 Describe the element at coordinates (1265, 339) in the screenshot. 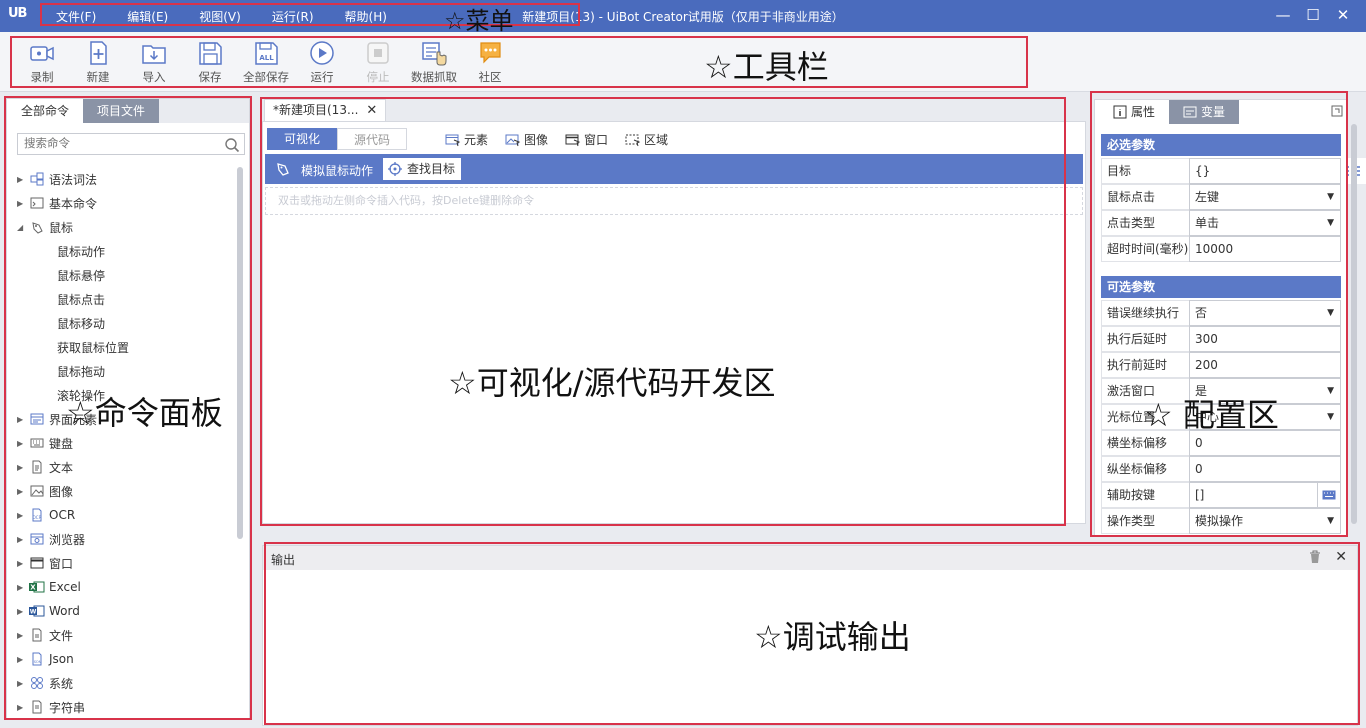

I see `param-delay-after-input: 300` at that location.